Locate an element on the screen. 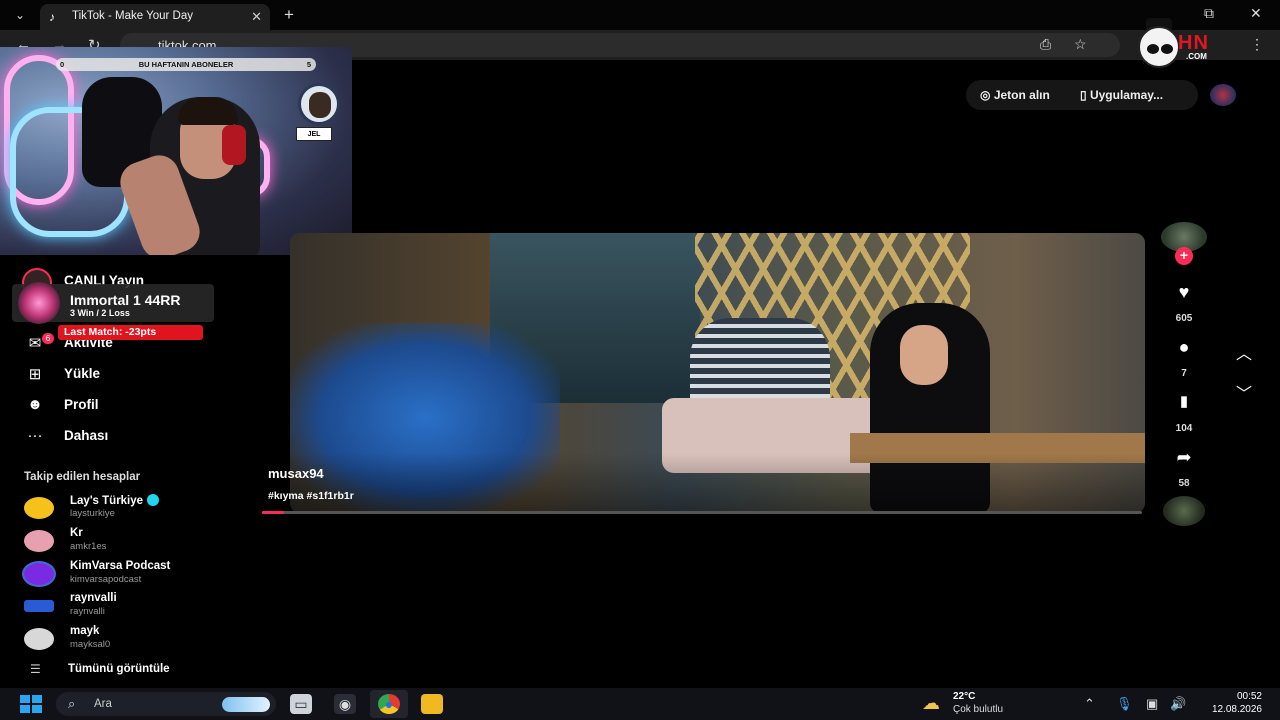  streamer-badge-label: JEL is located at coordinates (314, 134).